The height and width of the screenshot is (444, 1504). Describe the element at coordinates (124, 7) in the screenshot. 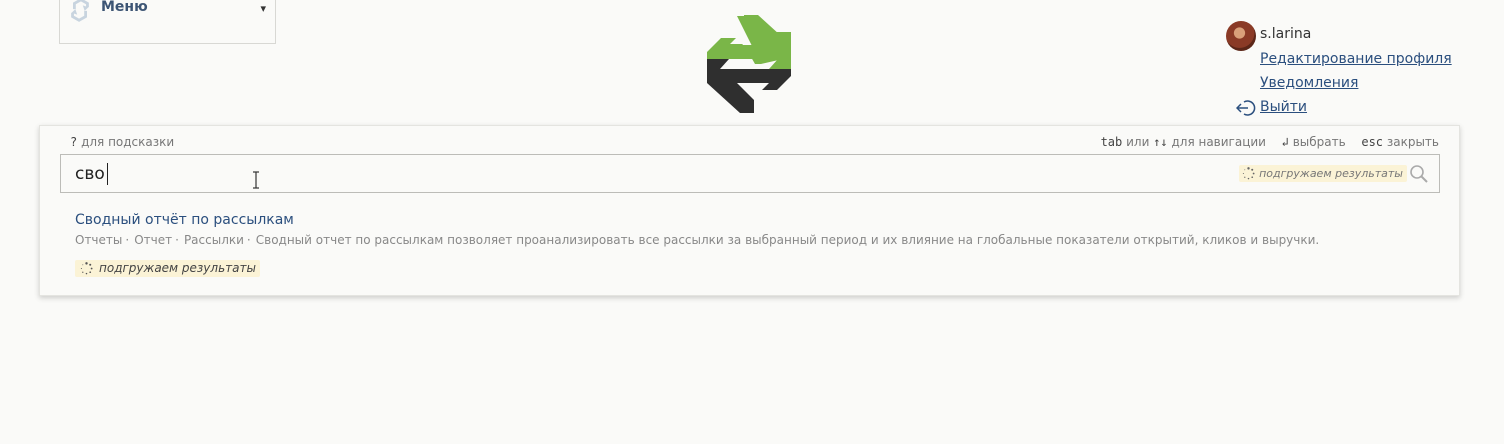

I see `menu-label: Меню` at that location.